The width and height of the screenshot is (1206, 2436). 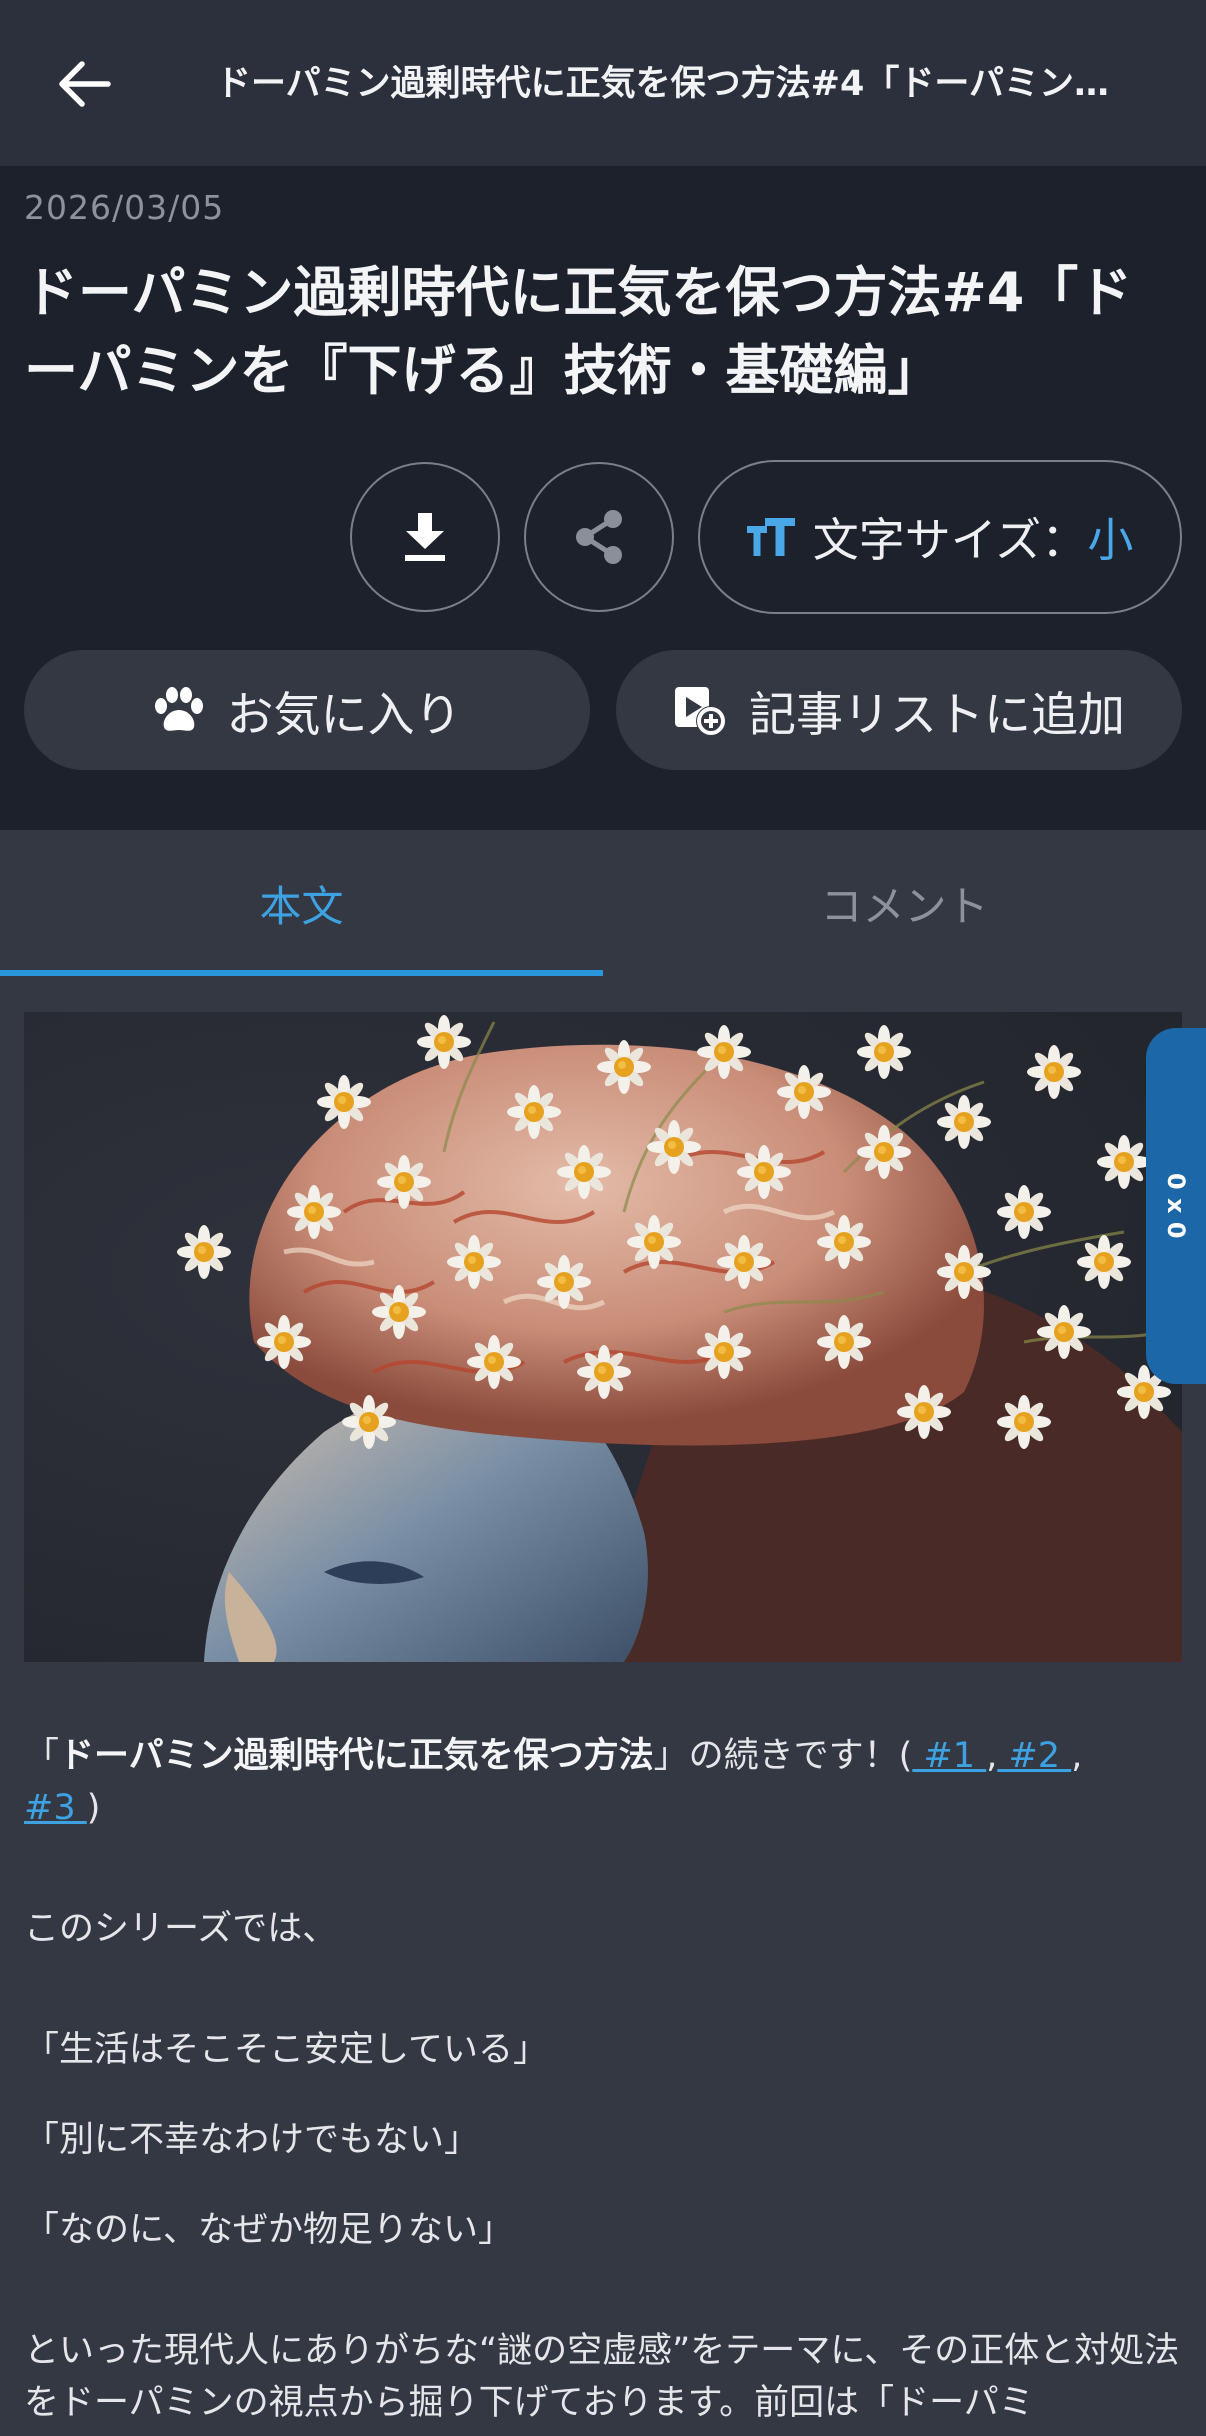 I want to click on tab-comments: コメント, so click(x=904, y=903).